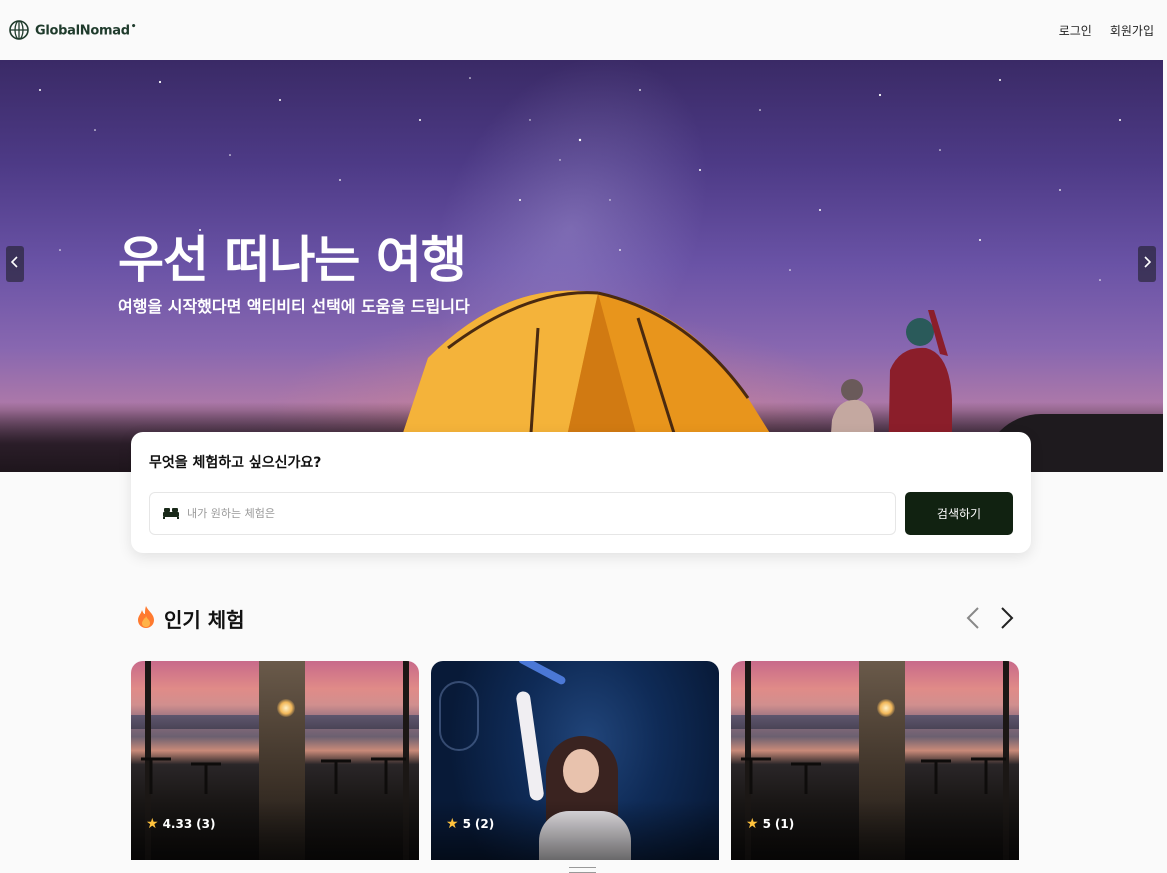  I want to click on header-nav: 로그인 회원가입, so click(1106, 30).